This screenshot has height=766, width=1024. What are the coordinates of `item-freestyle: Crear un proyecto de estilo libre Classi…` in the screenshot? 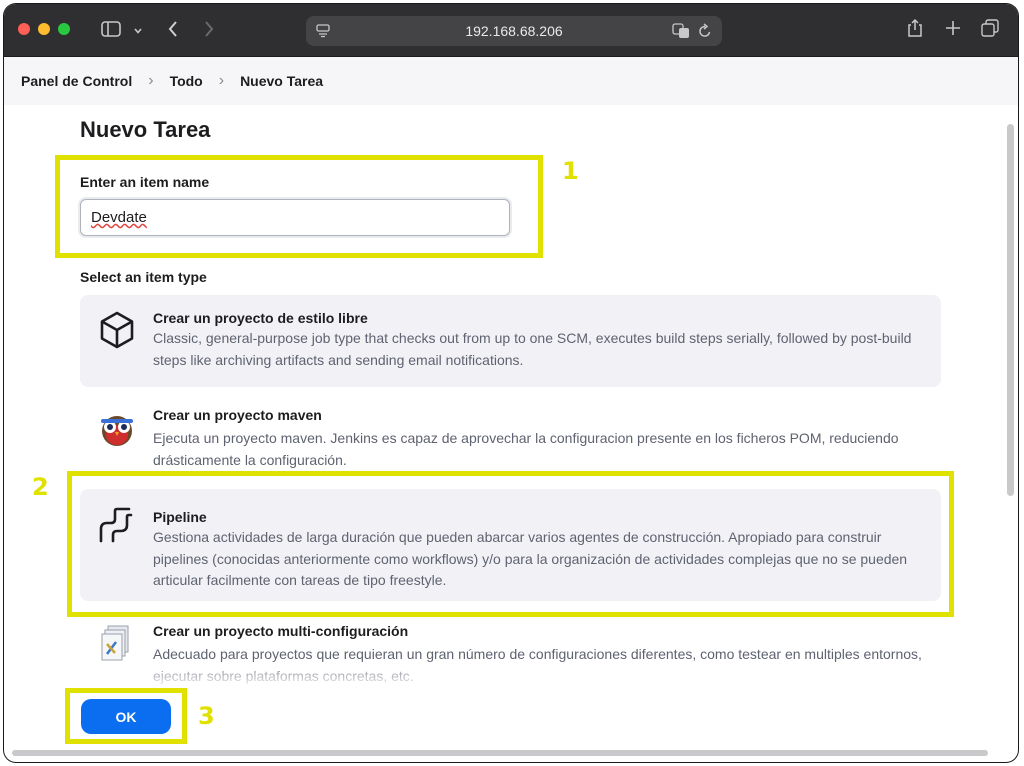 It's located at (510, 341).